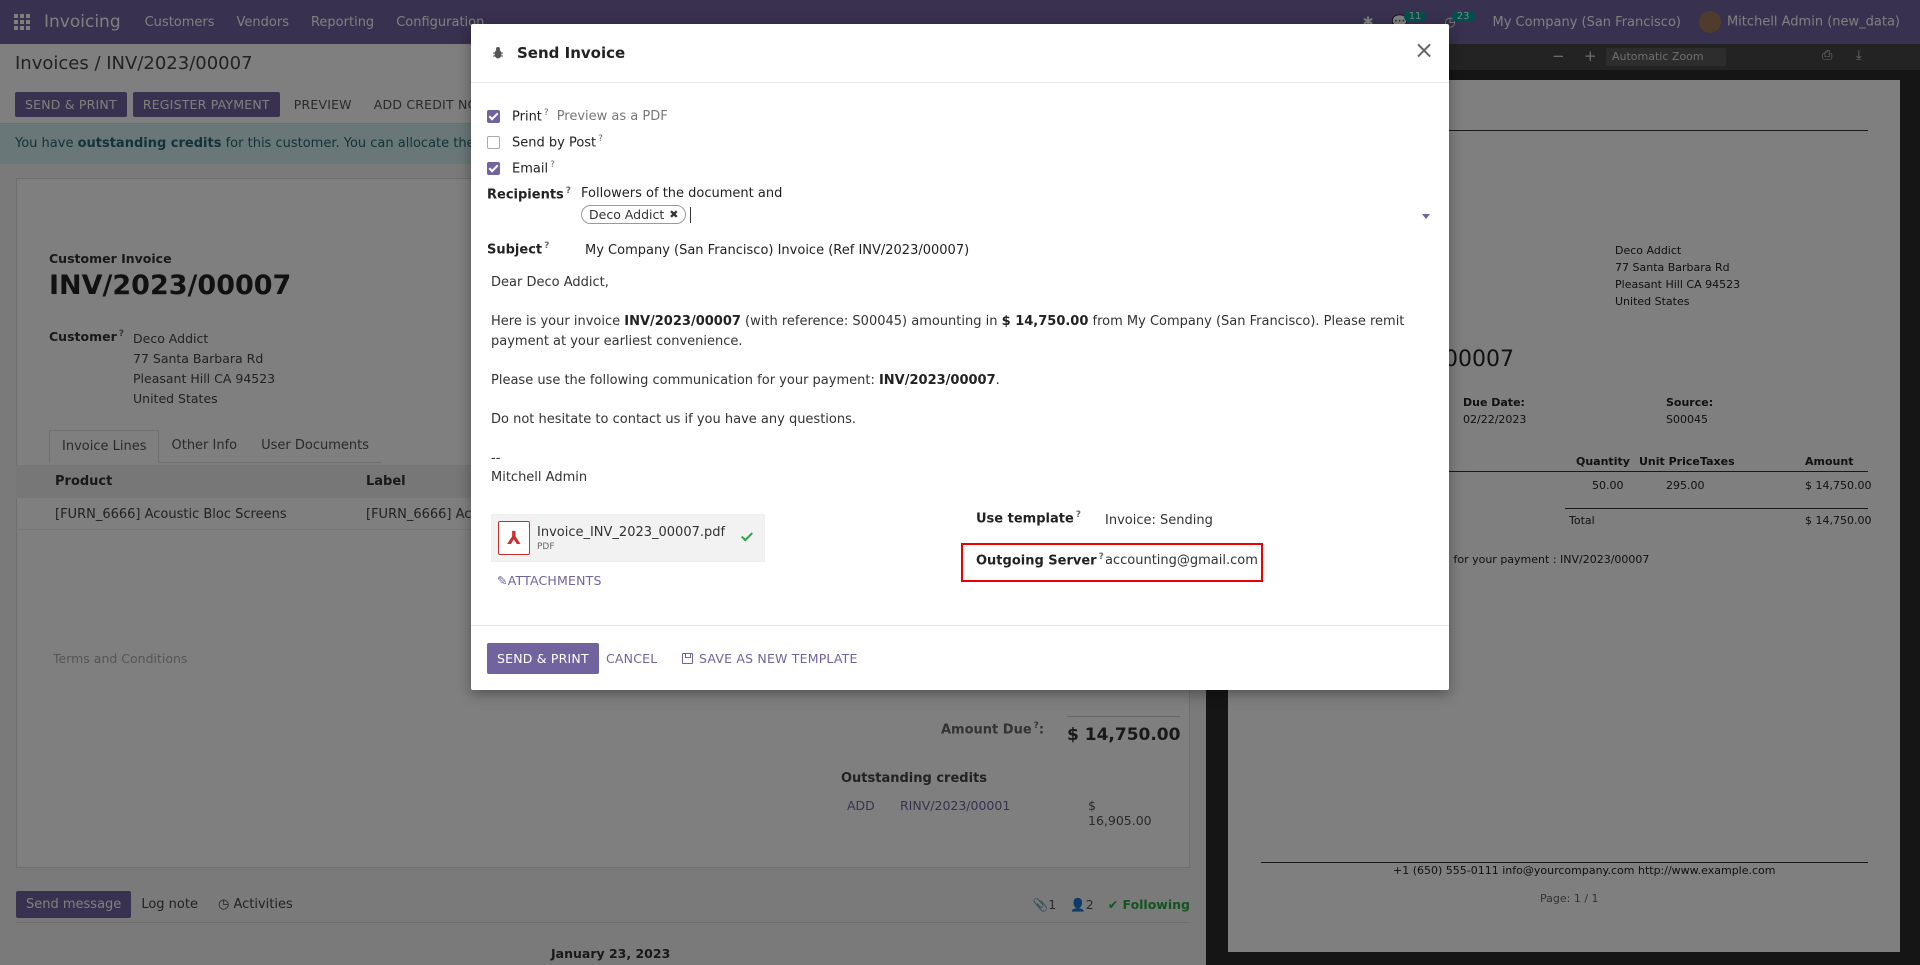 This screenshot has height=965, width=1920. Describe the element at coordinates (502, 580) in the screenshot. I see `paperclip-icon: ✎` at that location.